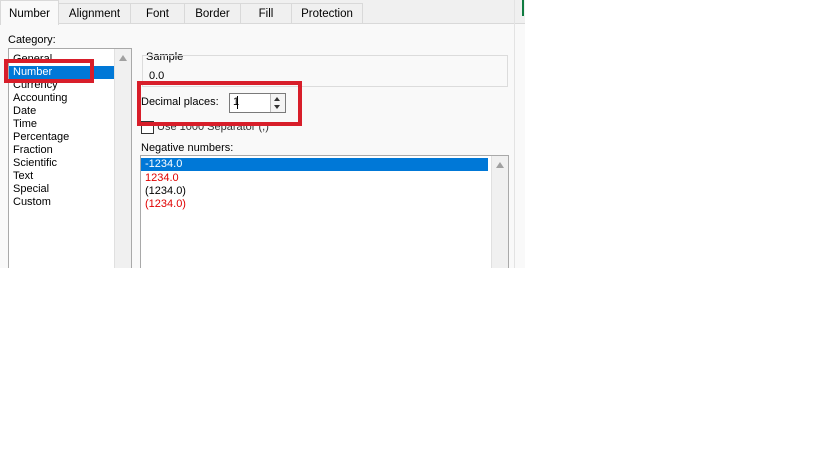  Describe the element at coordinates (499, 212) in the screenshot. I see `negative-numbers-scrollbar` at that location.